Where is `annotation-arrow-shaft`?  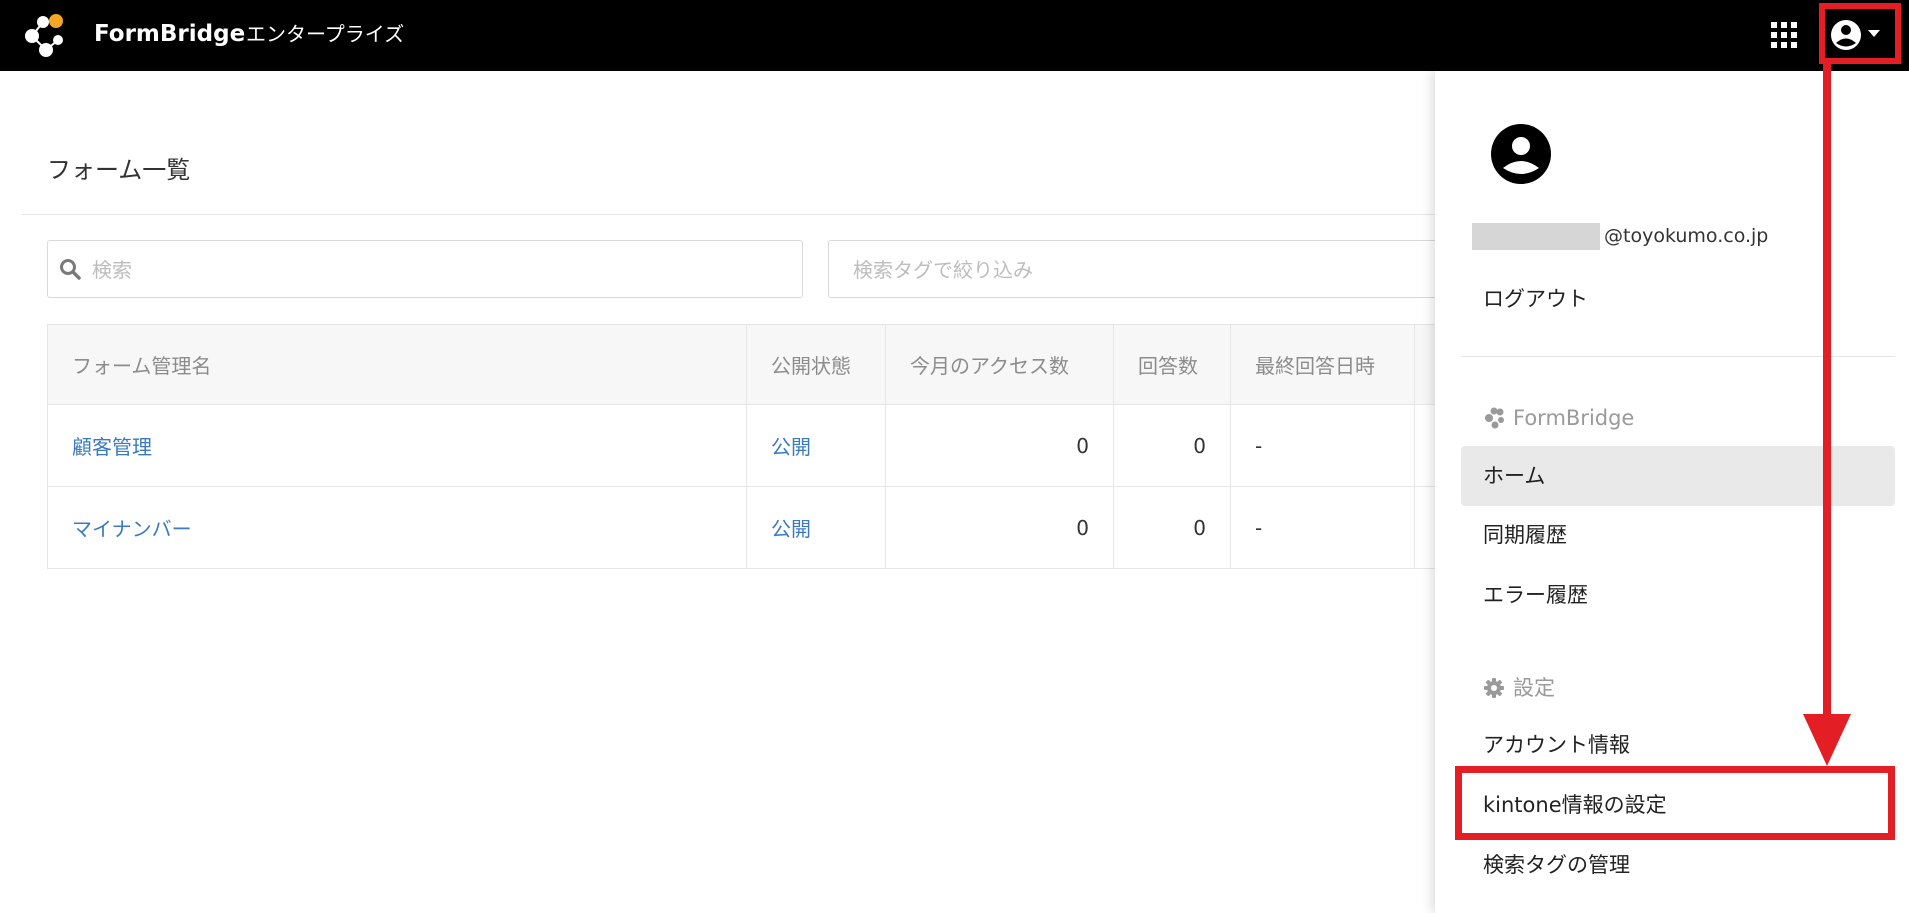 annotation-arrow-shaft is located at coordinates (1827, 391).